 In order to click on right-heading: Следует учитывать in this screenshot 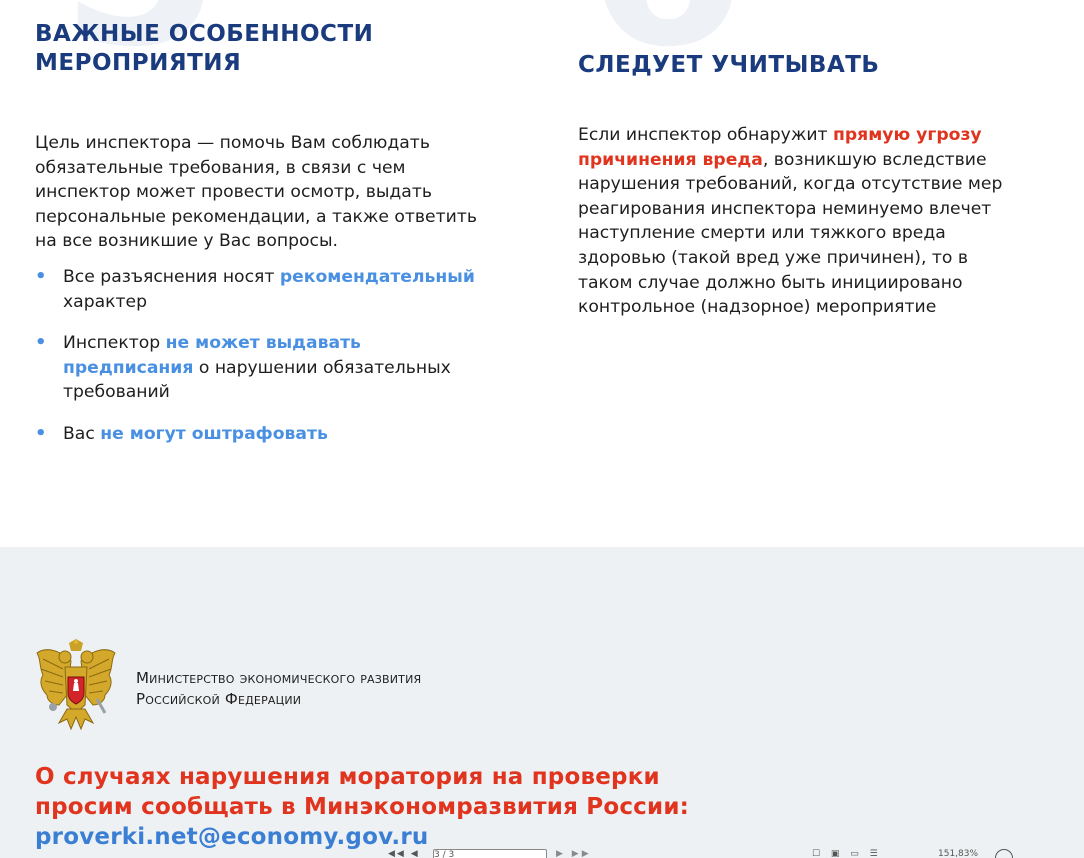, I will do `click(729, 65)`.